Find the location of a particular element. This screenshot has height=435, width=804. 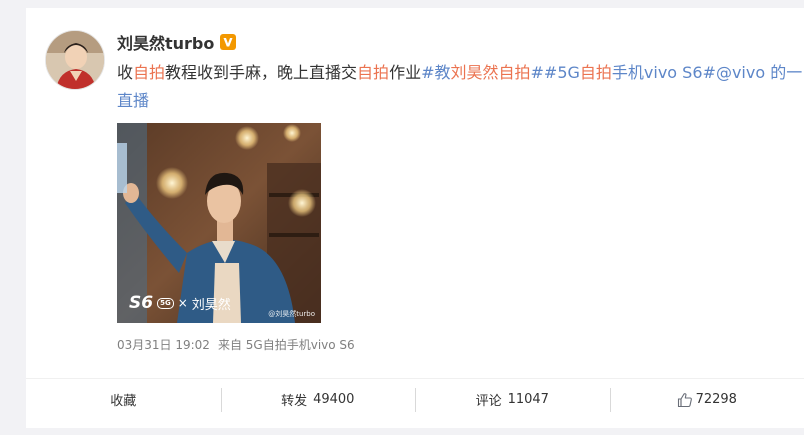

author-name: 刘昊然turbo is located at coordinates (165, 42).